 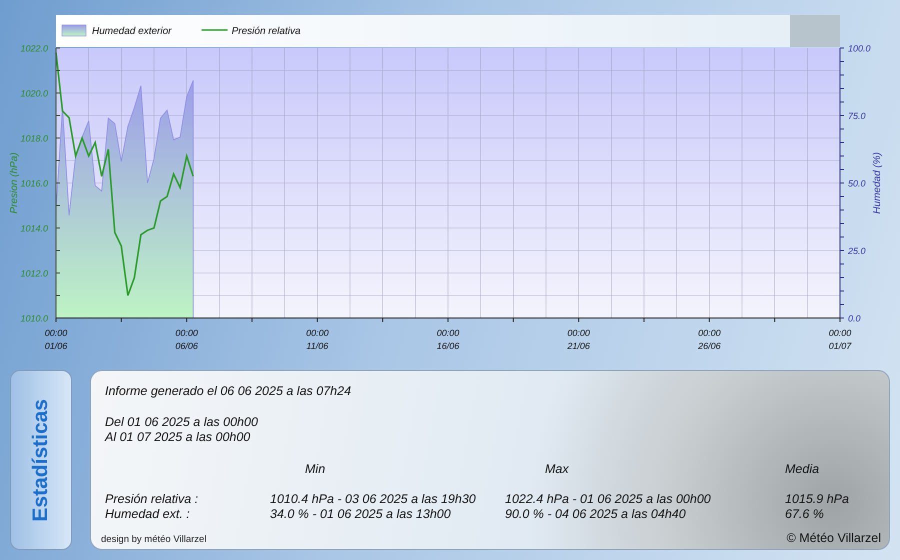 What do you see at coordinates (148, 514) in the screenshot?
I see `row-label: Humedad ext. :` at bounding box center [148, 514].